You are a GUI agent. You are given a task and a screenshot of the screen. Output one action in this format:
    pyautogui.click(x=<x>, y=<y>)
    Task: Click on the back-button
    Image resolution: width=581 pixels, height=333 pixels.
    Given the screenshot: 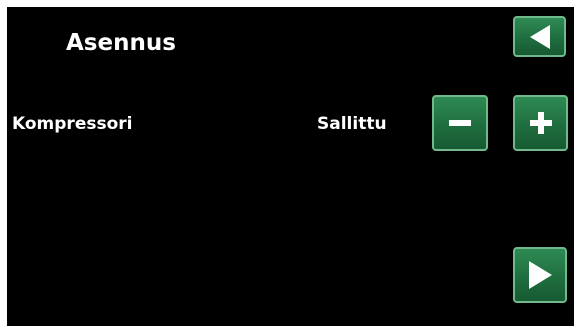 What is the action you would take?
    pyautogui.click(x=539, y=36)
    